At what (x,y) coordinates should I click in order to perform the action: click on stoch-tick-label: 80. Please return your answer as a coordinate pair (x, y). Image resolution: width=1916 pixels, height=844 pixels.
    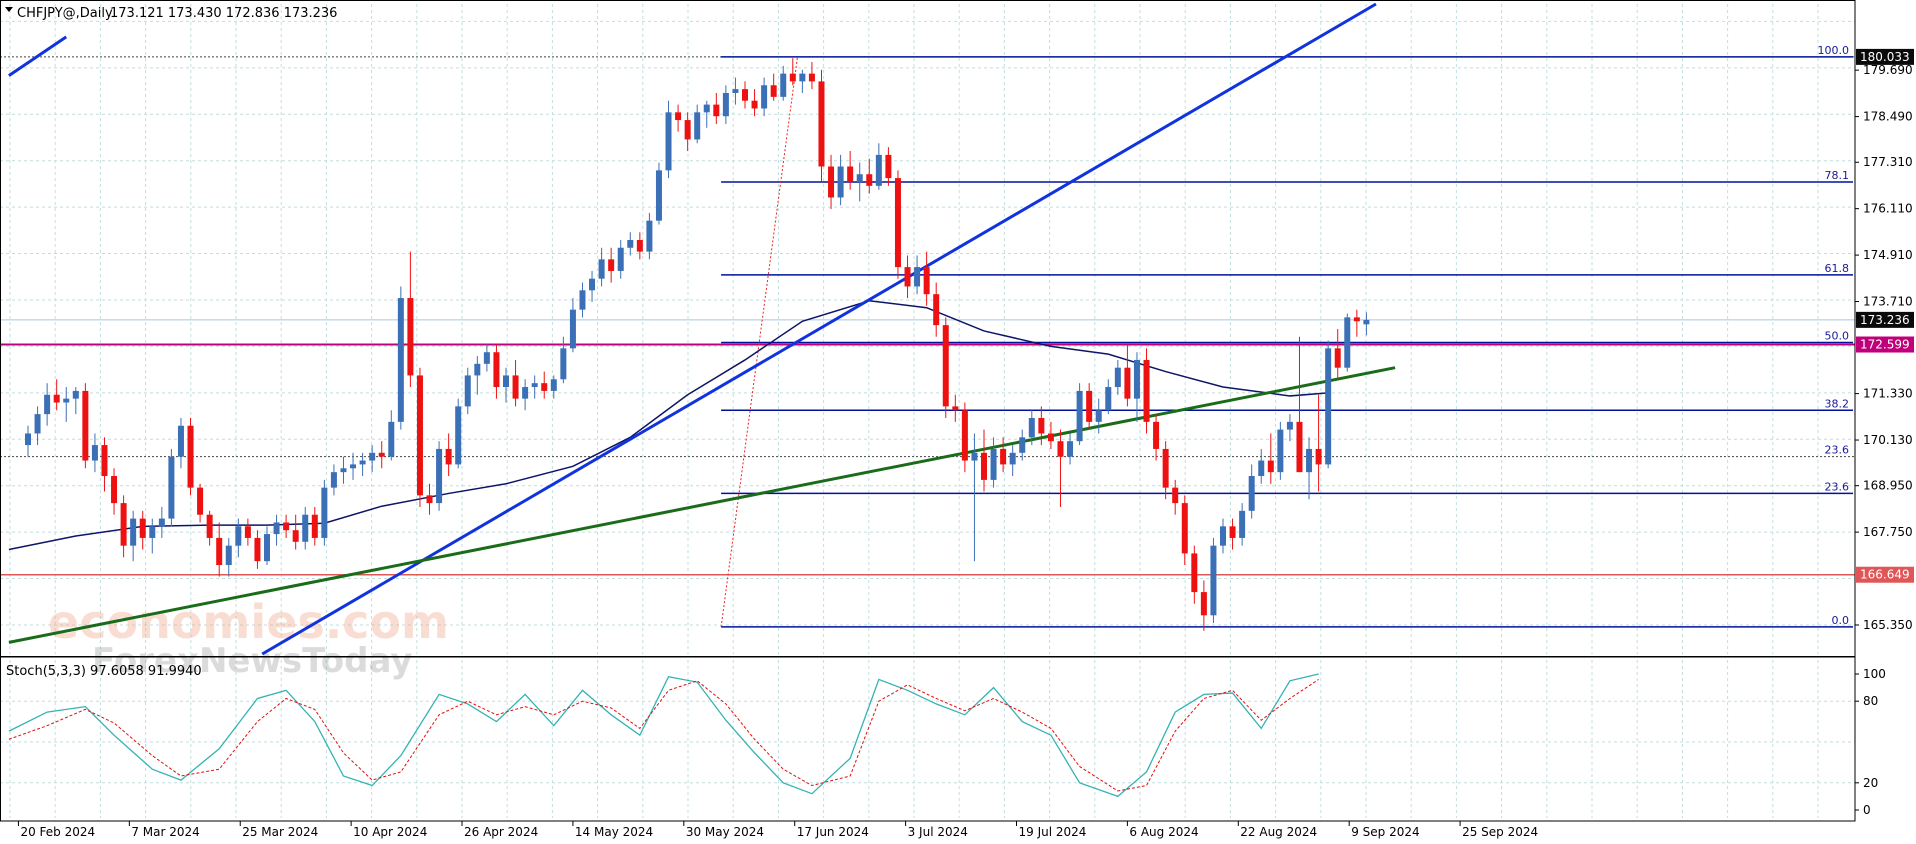
    Looking at the image, I should click on (1870, 701).